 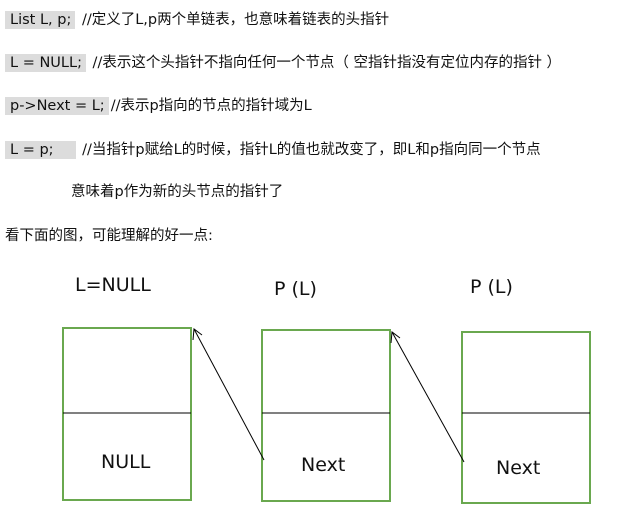 I want to click on node-field-2: Next, so click(x=323, y=465).